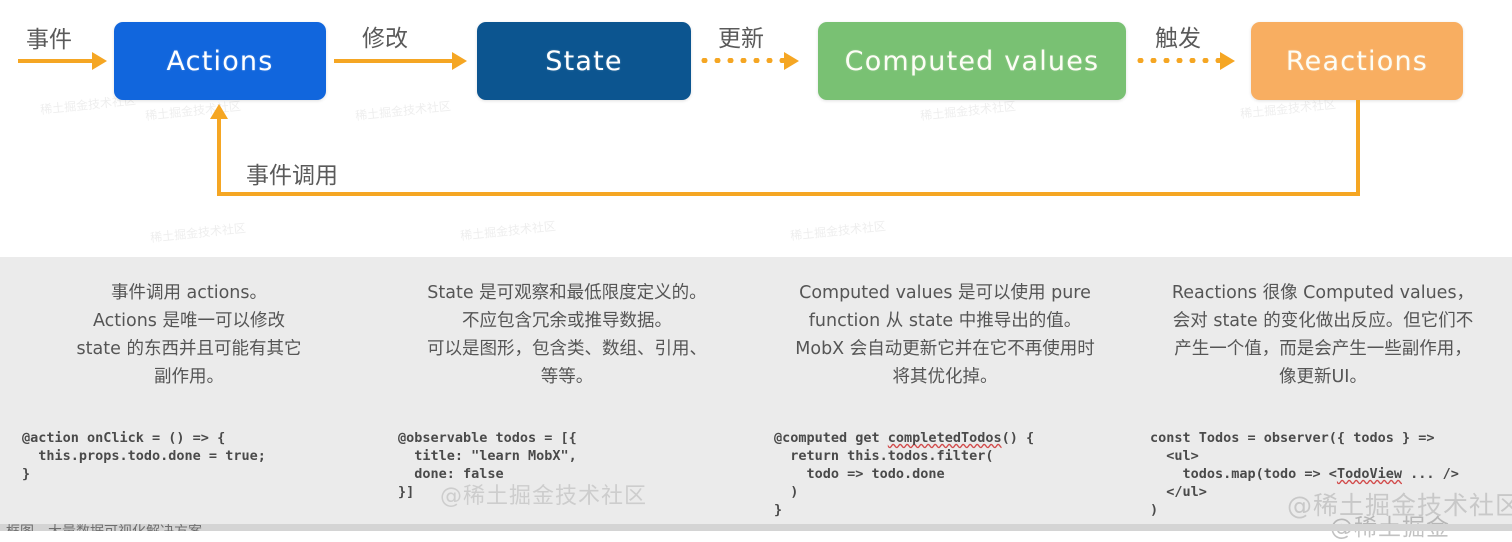 Image resolution: width=1512 pixels, height=542 pixels. I want to click on arrow-update-head, so click(791, 61).